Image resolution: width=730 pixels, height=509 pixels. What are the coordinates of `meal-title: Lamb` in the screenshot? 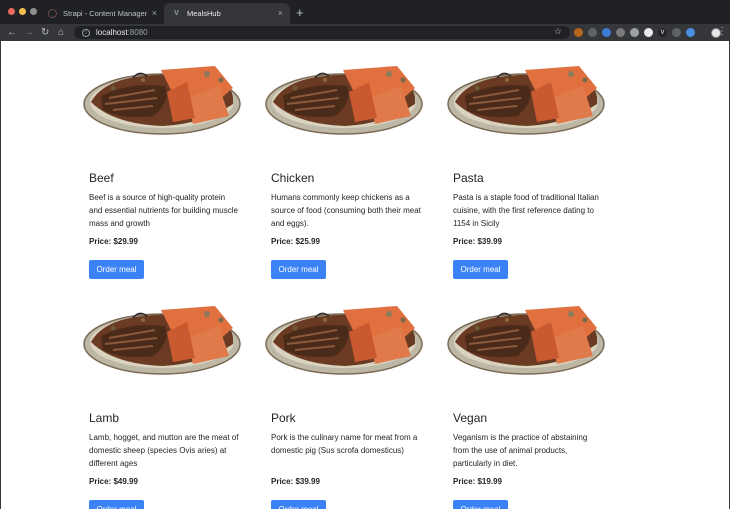 It's located at (104, 418).